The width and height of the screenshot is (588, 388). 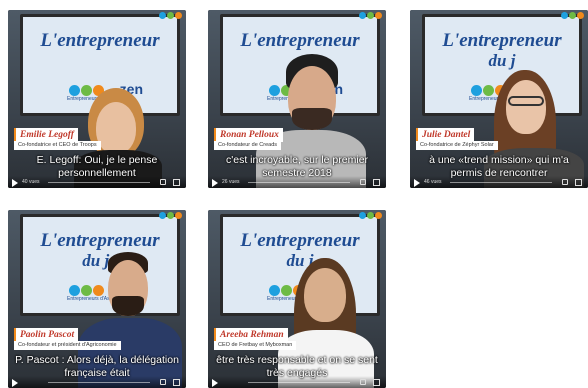 I want to click on speaker-name: Ronan Pelloux, so click(x=248, y=135).